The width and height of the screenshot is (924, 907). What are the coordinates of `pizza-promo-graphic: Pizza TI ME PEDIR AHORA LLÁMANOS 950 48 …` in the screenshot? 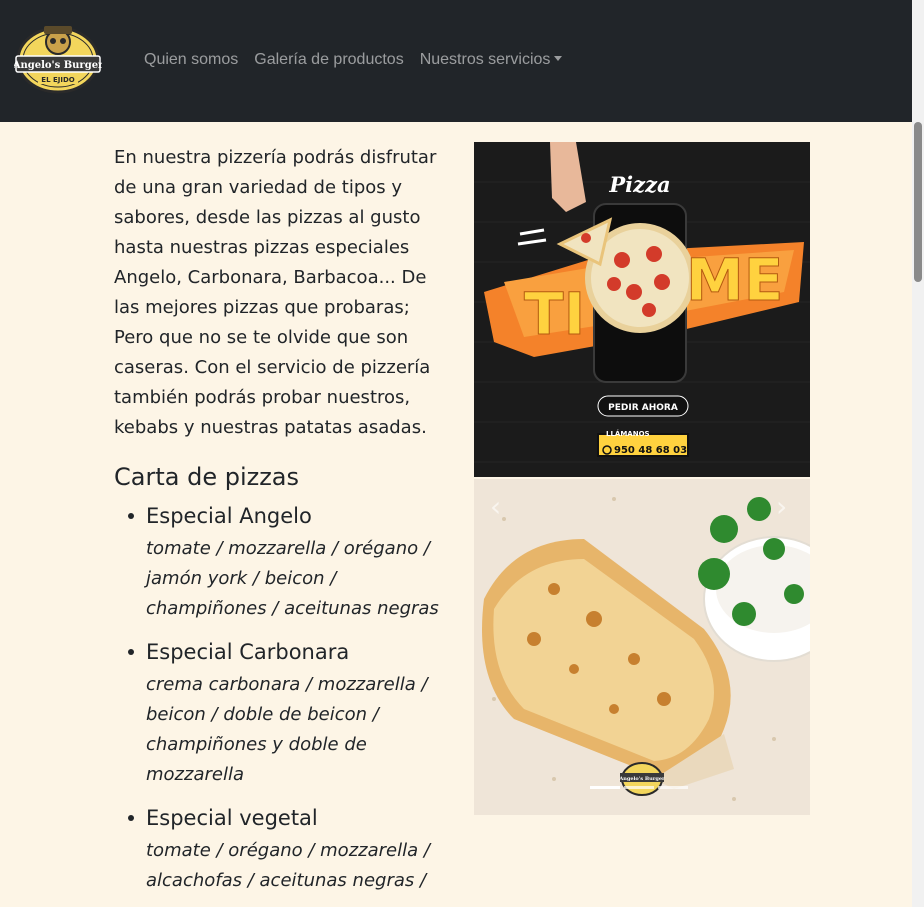 It's located at (642, 302).